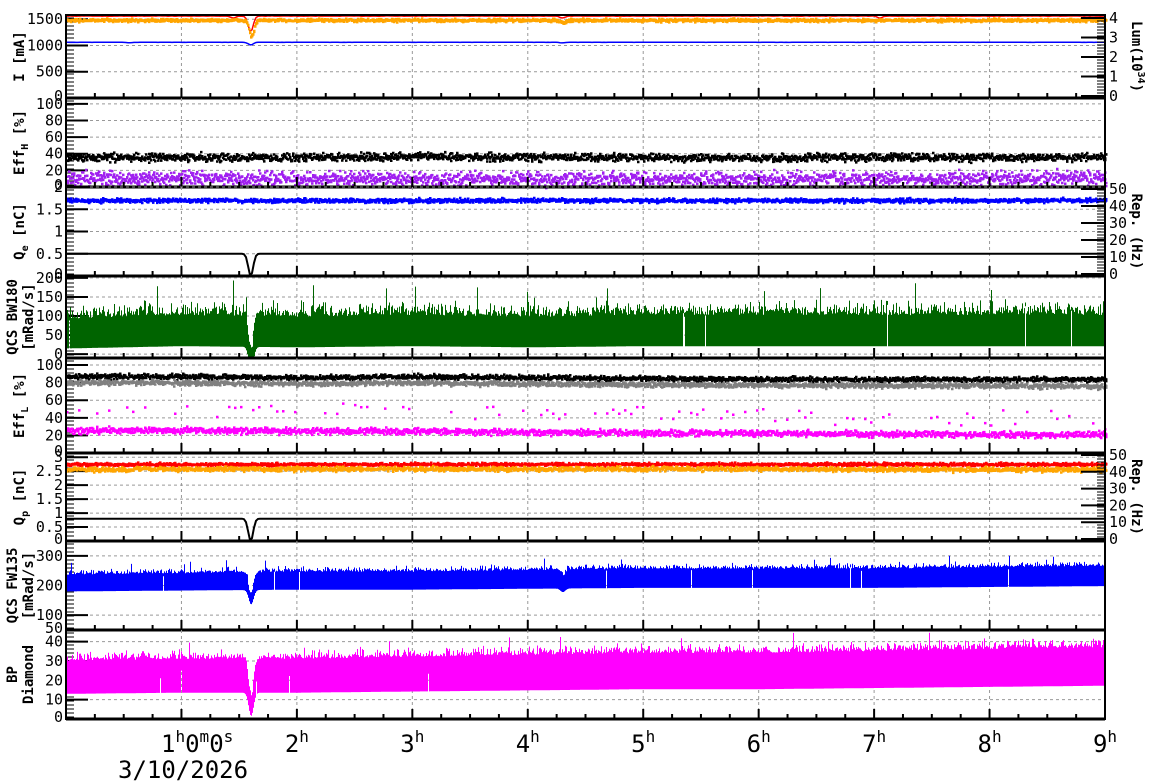 The height and width of the screenshot is (782, 1172). I want to click on right-axis-label-end: ), so click(1136, 88).